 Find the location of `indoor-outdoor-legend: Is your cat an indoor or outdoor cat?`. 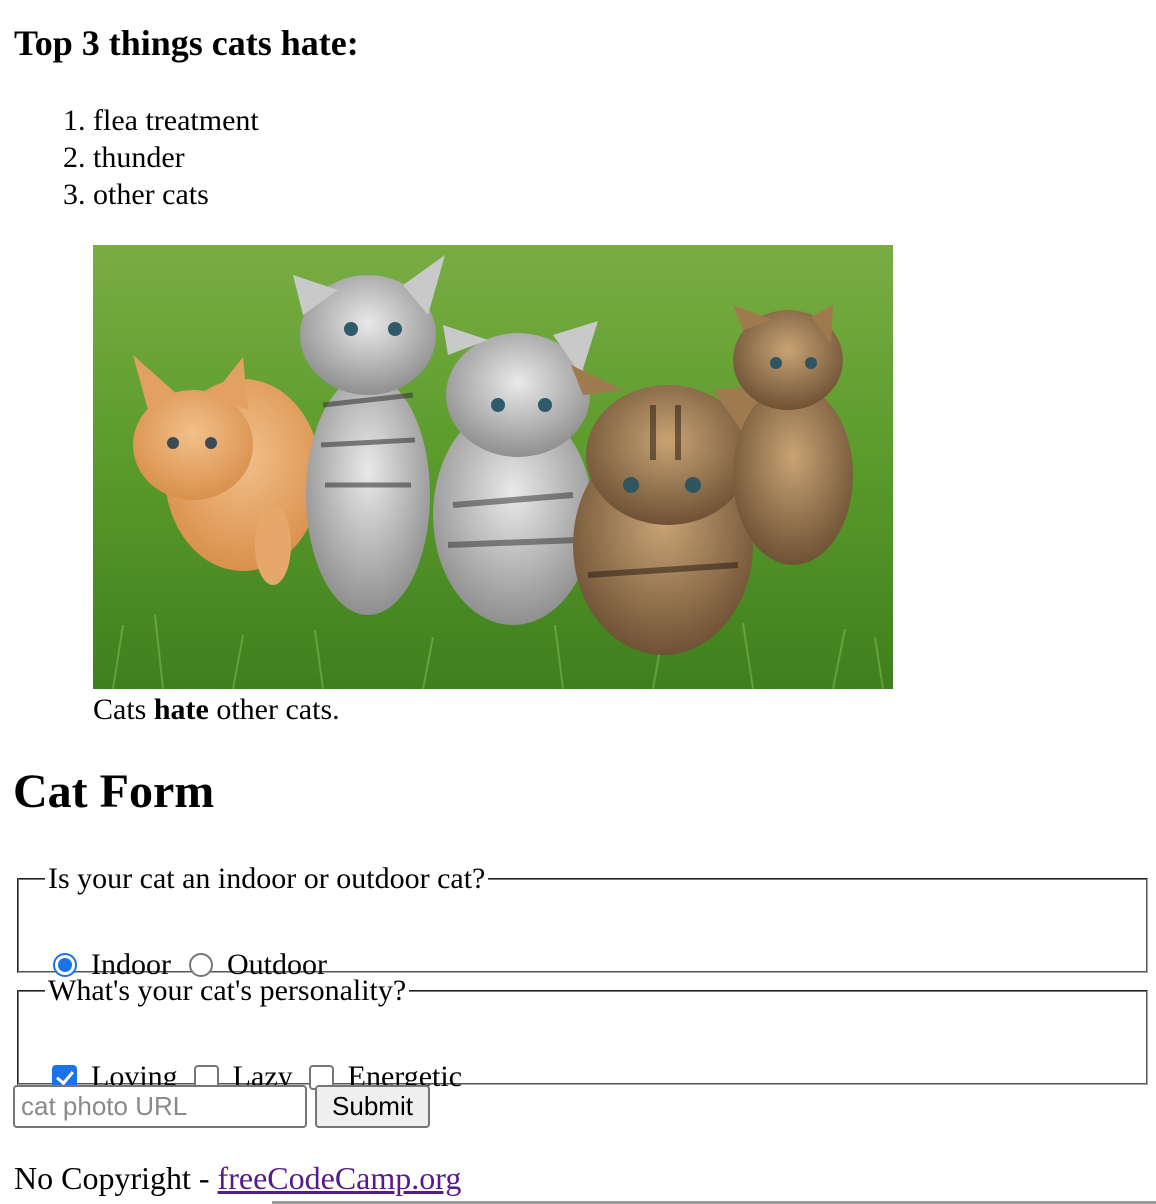

indoor-outdoor-legend: Is your cat an indoor or outdoor cat? is located at coordinates (267, 878).